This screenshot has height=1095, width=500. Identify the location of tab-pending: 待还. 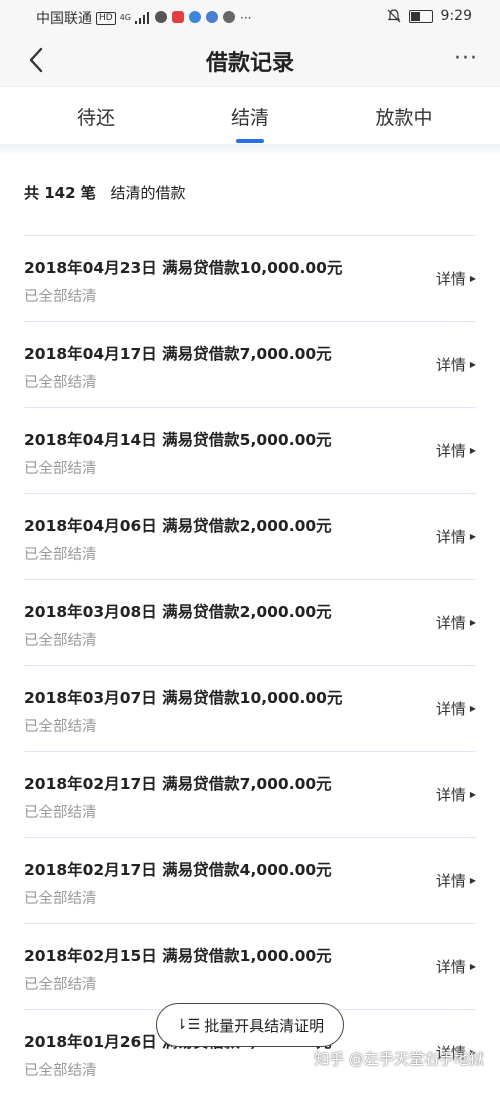
(96, 116).